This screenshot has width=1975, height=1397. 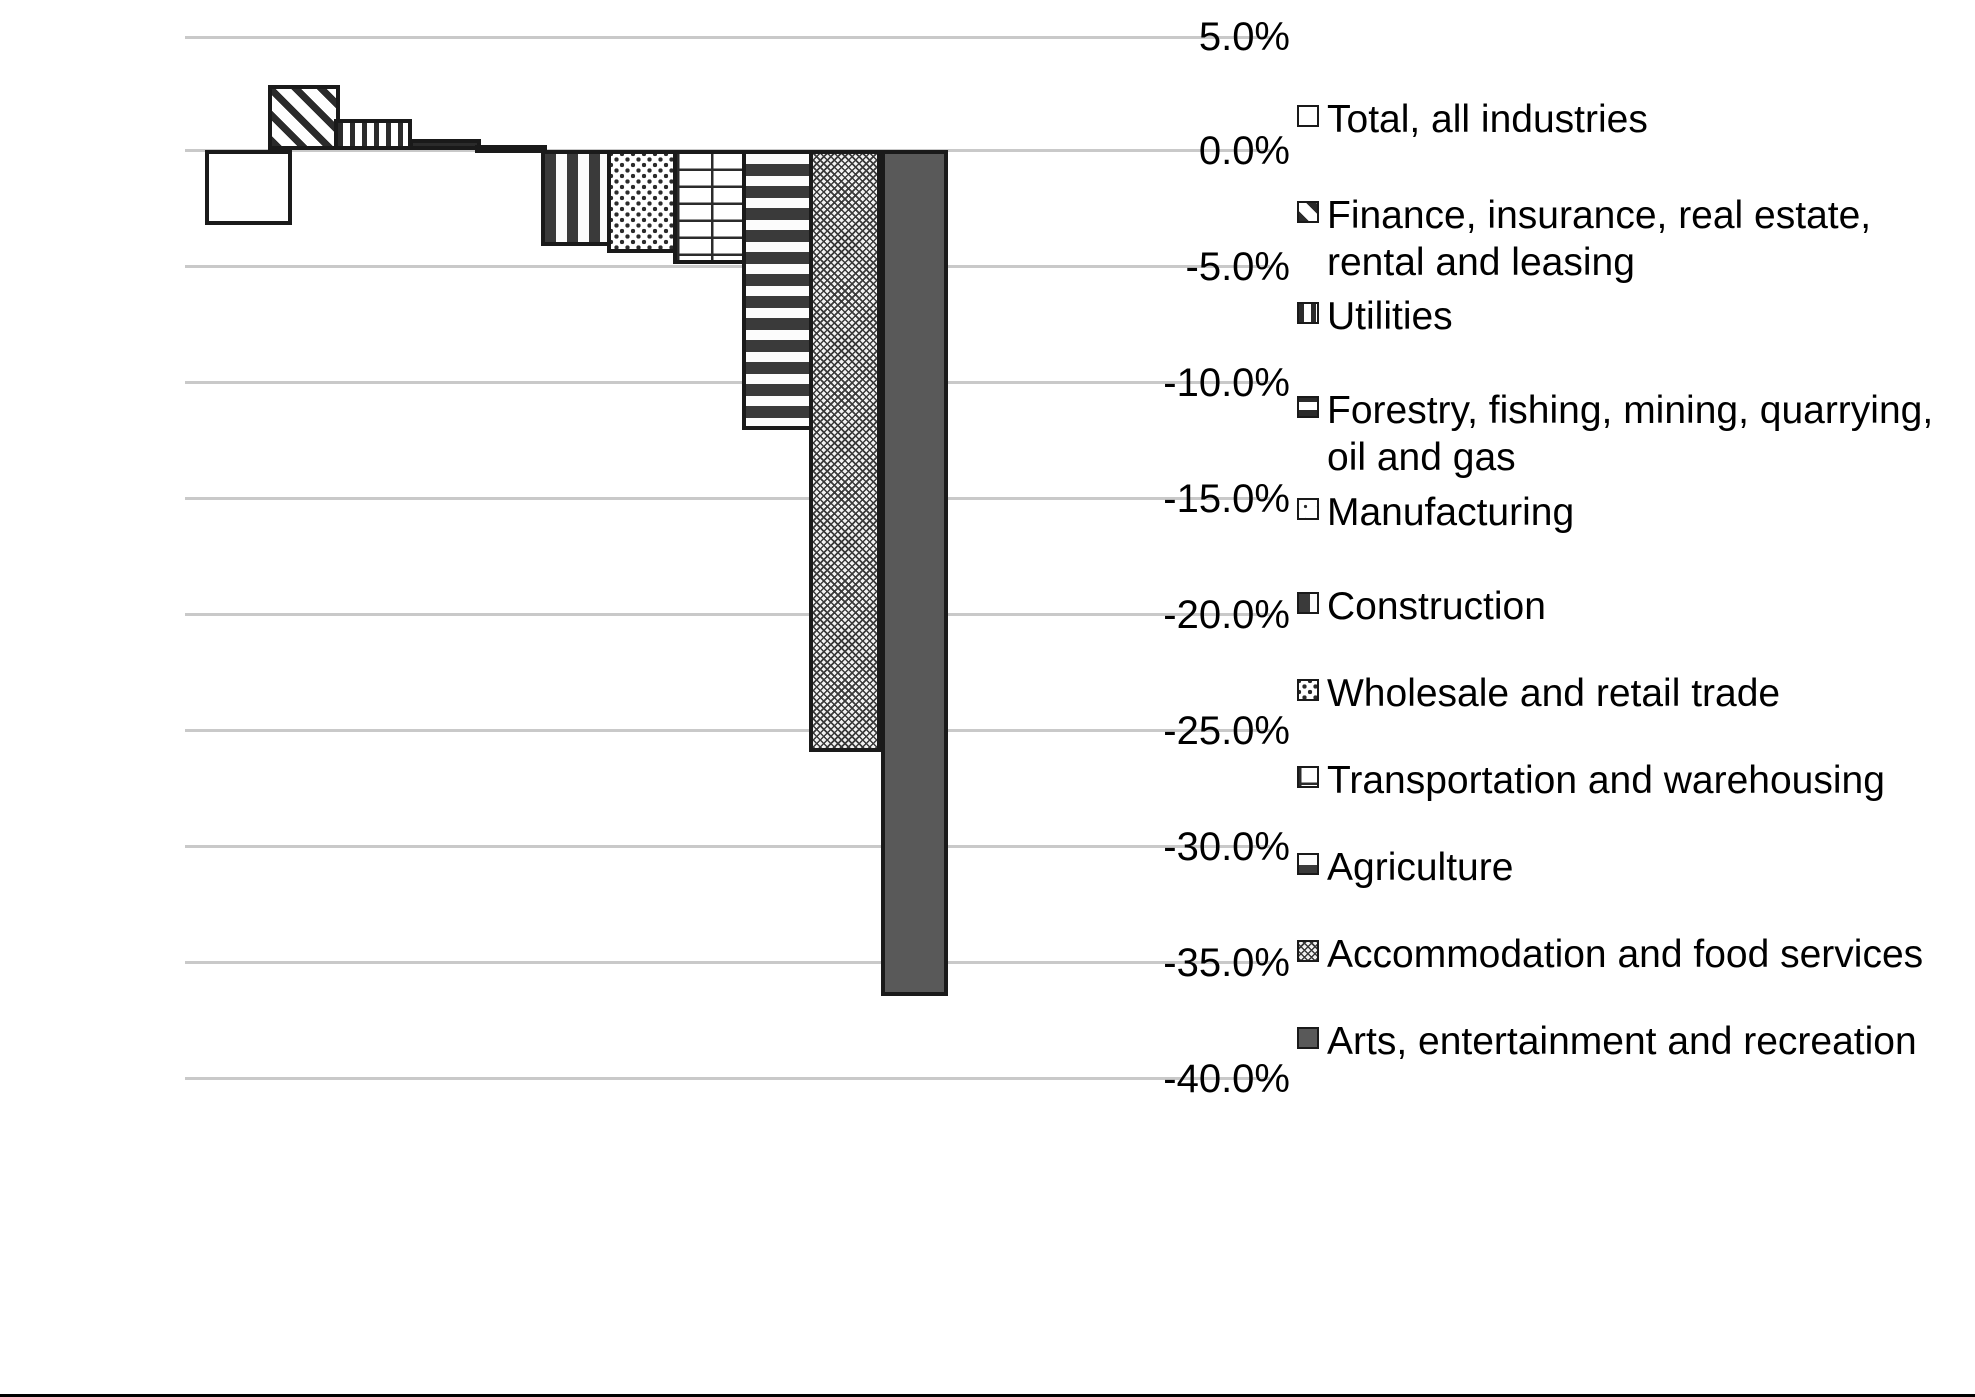 I want to click on bar-forestry-fishing-mining, so click(x=445, y=144).